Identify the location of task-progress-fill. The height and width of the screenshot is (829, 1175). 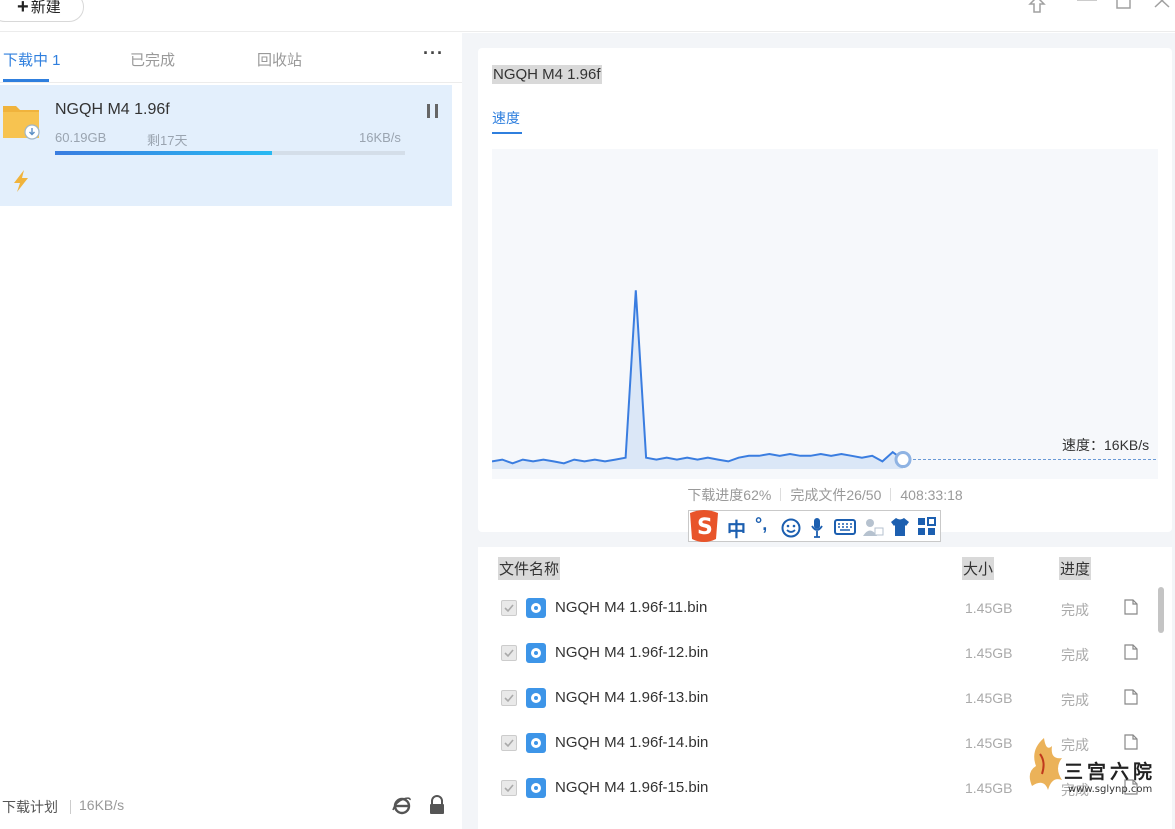
(163, 153).